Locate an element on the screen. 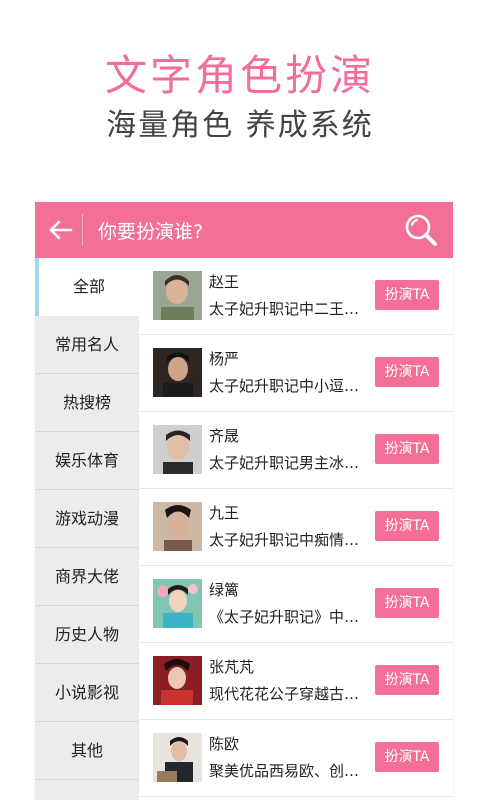 The width and height of the screenshot is (480, 800). character-name: 赵王 is located at coordinates (224, 282).